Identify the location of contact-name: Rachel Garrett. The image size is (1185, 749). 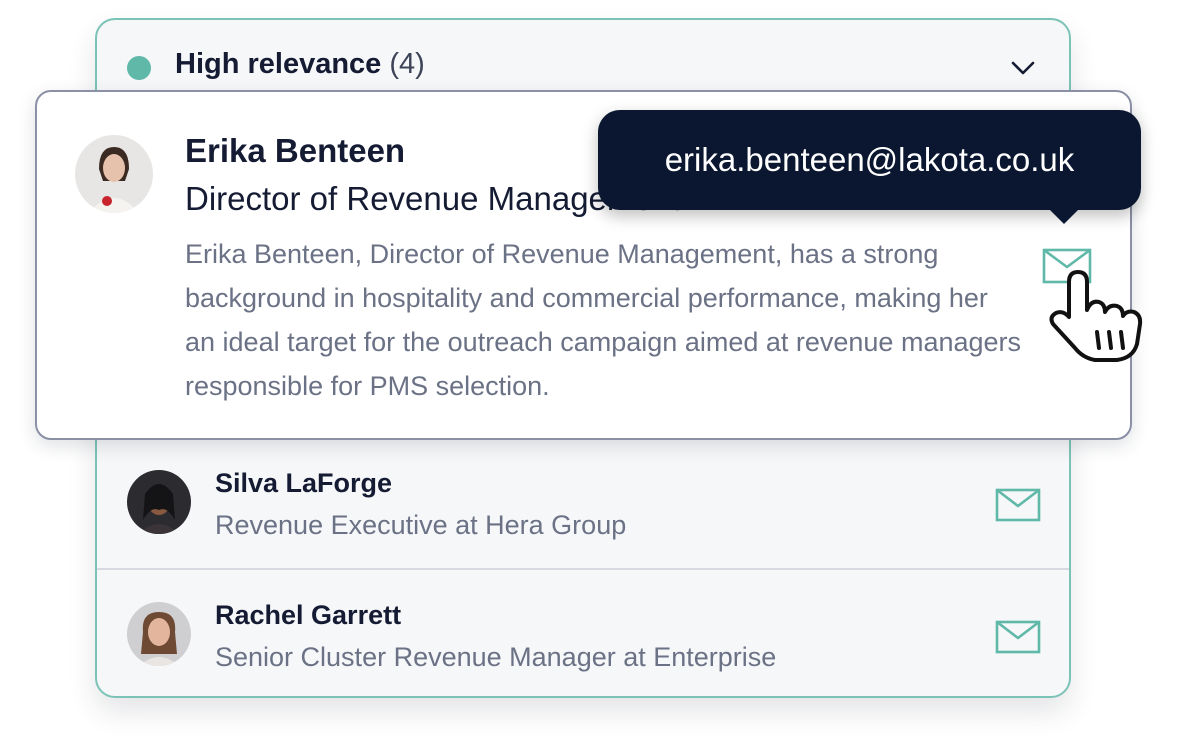
(308, 615).